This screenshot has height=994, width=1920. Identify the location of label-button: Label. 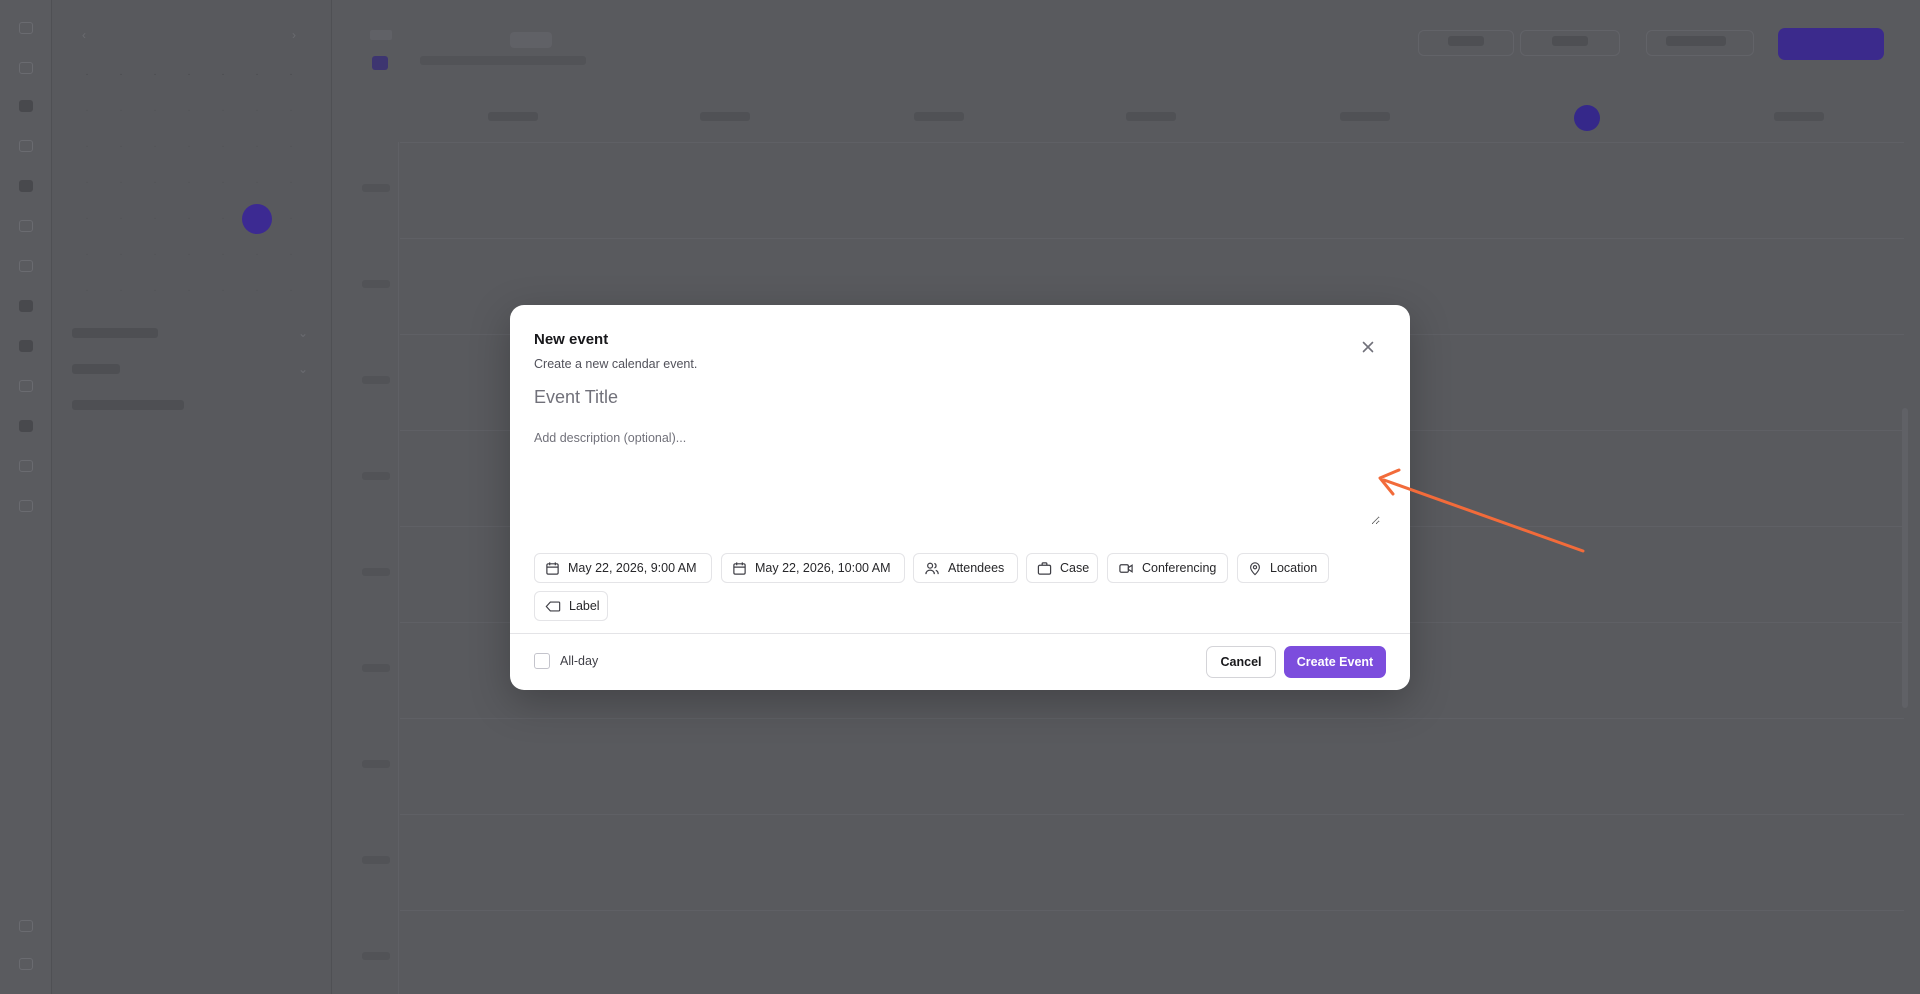
(571, 606).